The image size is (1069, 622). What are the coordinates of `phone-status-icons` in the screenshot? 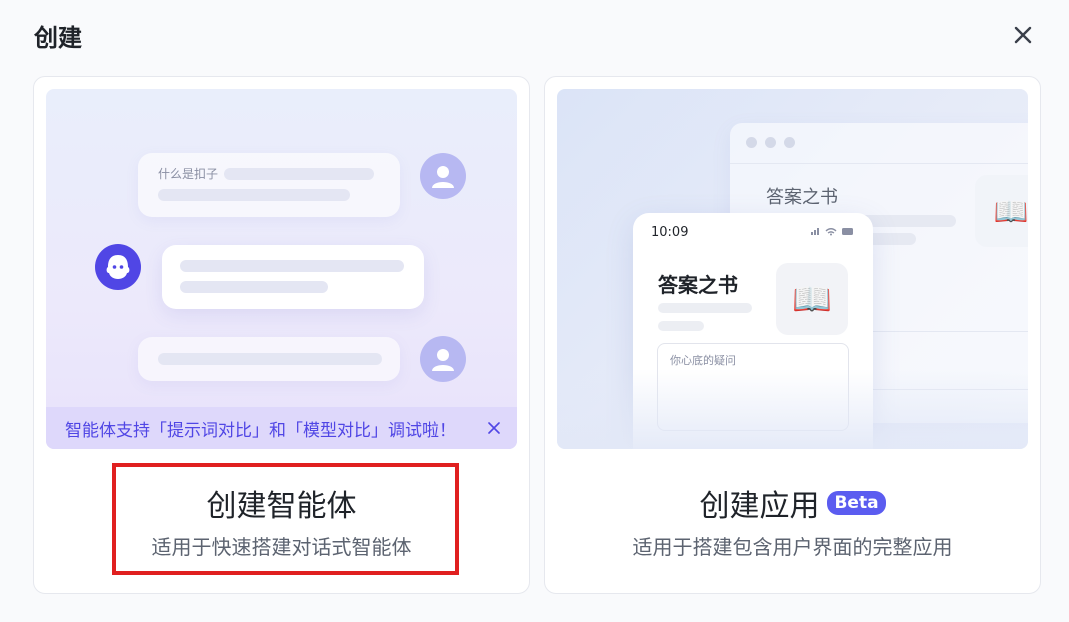 It's located at (833, 232).